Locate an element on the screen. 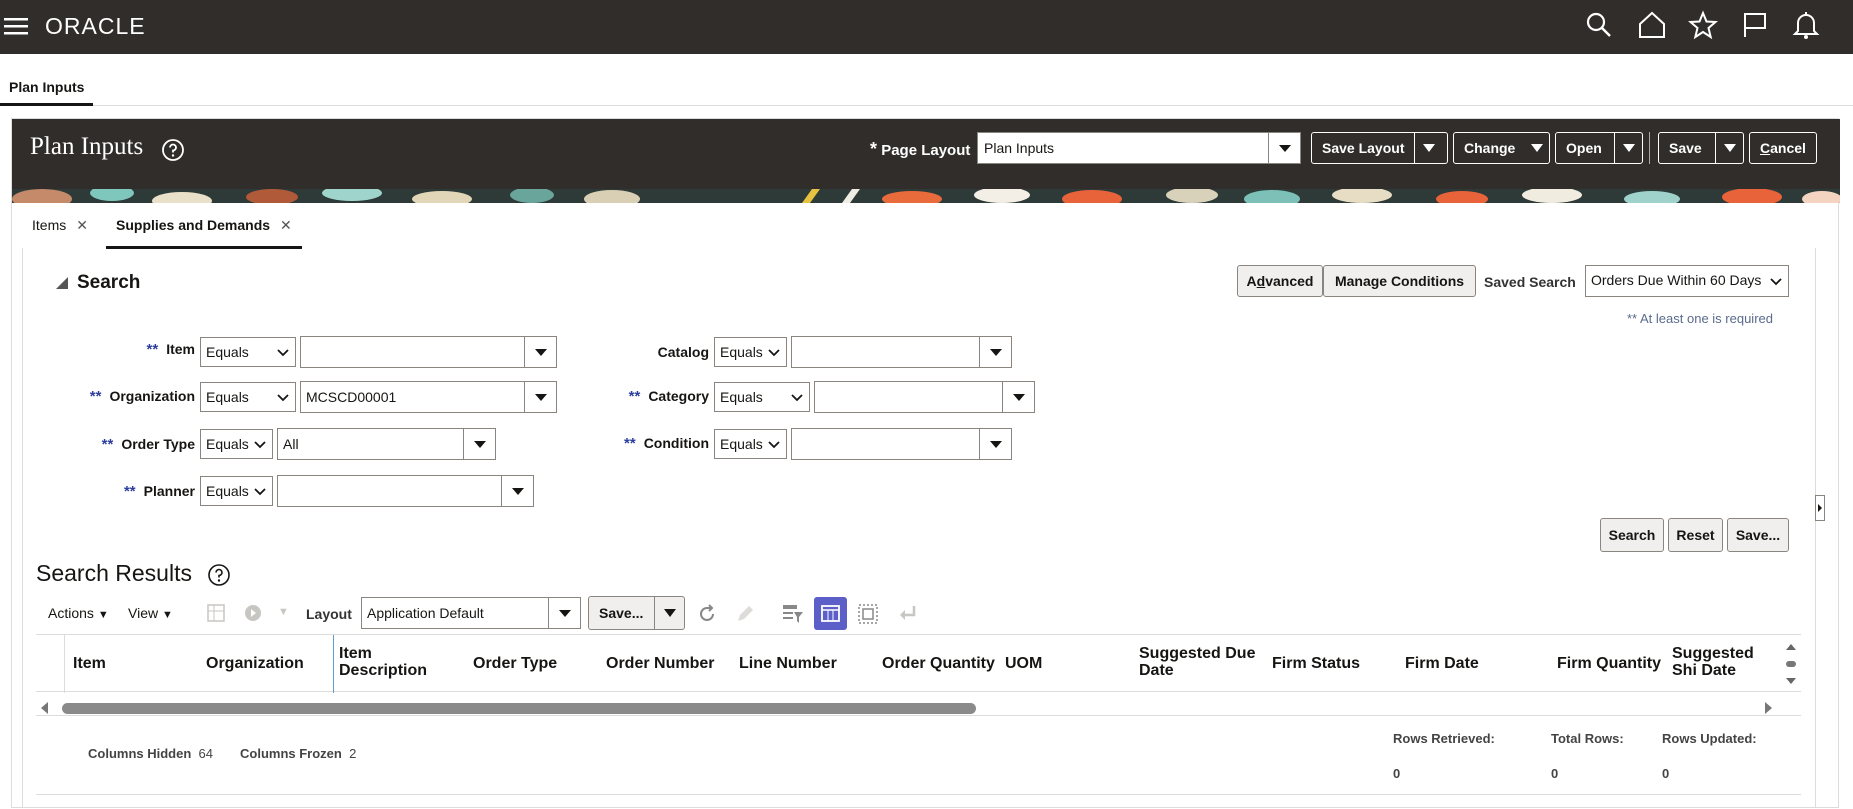 This screenshot has width=1853, height=809. vertical-scrollbar is located at coordinates (1791, 664).